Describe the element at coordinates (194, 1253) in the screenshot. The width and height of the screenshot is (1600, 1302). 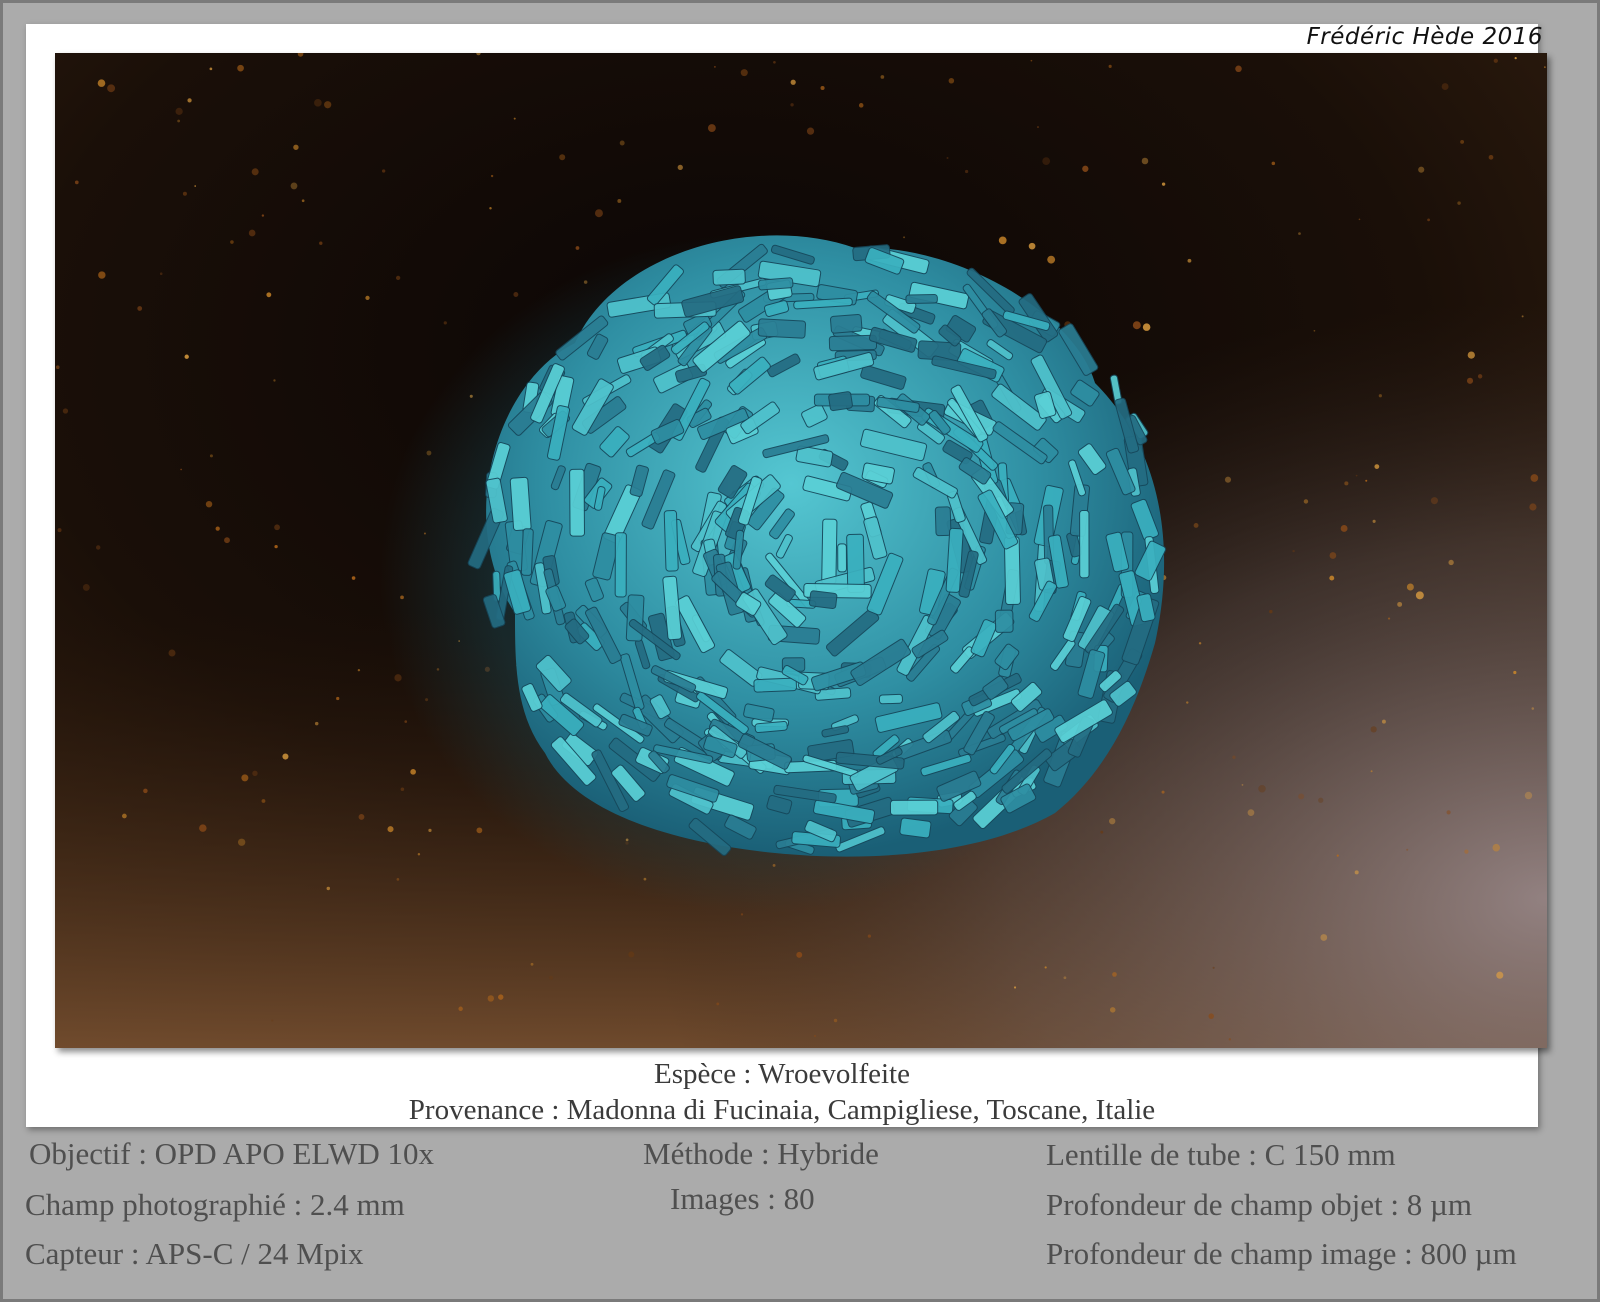
I see `sensor-spec: Capteur : APS-C / 24 Mpix` at that location.